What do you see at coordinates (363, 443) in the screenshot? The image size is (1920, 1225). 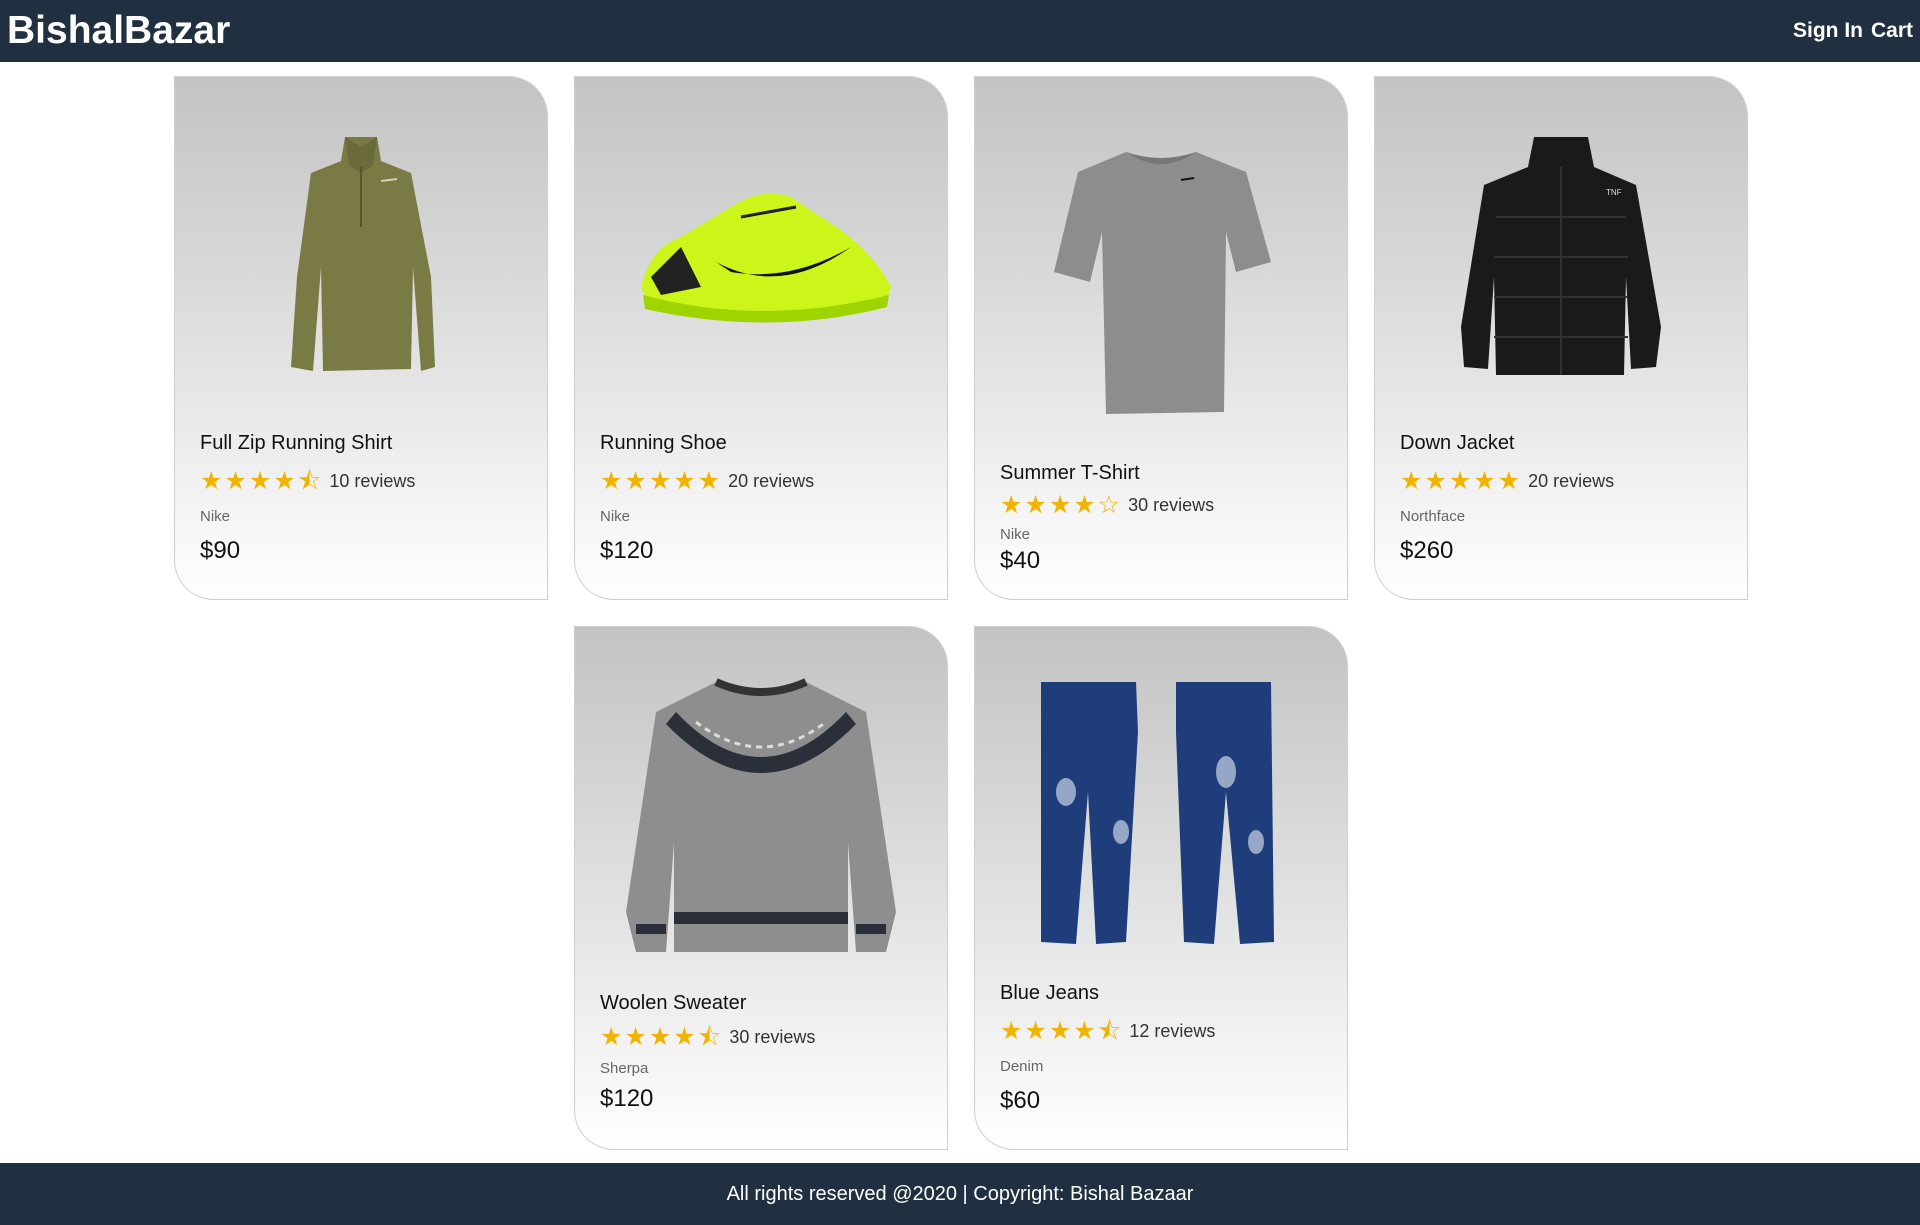 I see `product-name: Full Zip Running Shirt` at bounding box center [363, 443].